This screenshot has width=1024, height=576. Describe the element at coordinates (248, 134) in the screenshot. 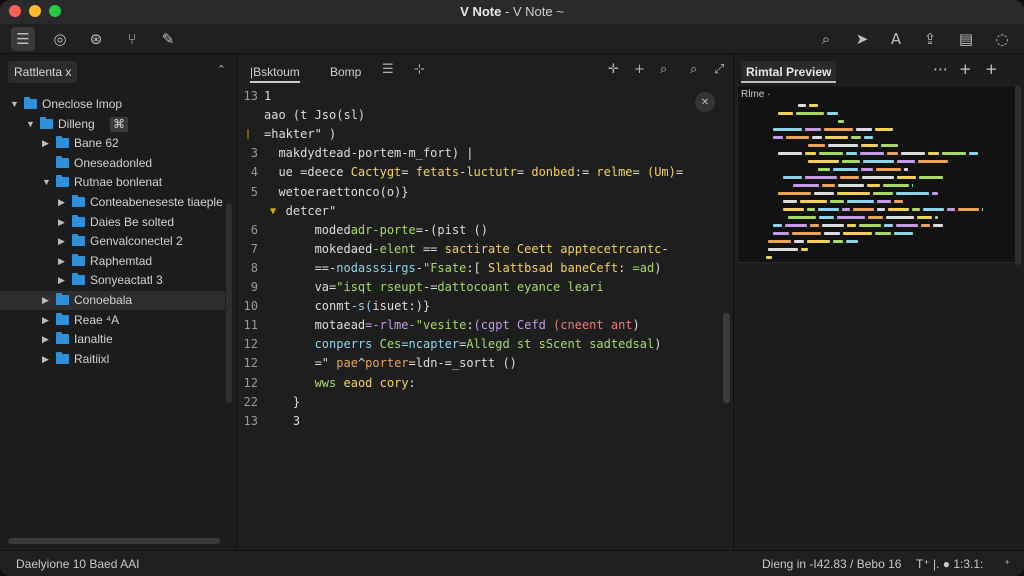

I see `breakpoint-marker: |` at that location.